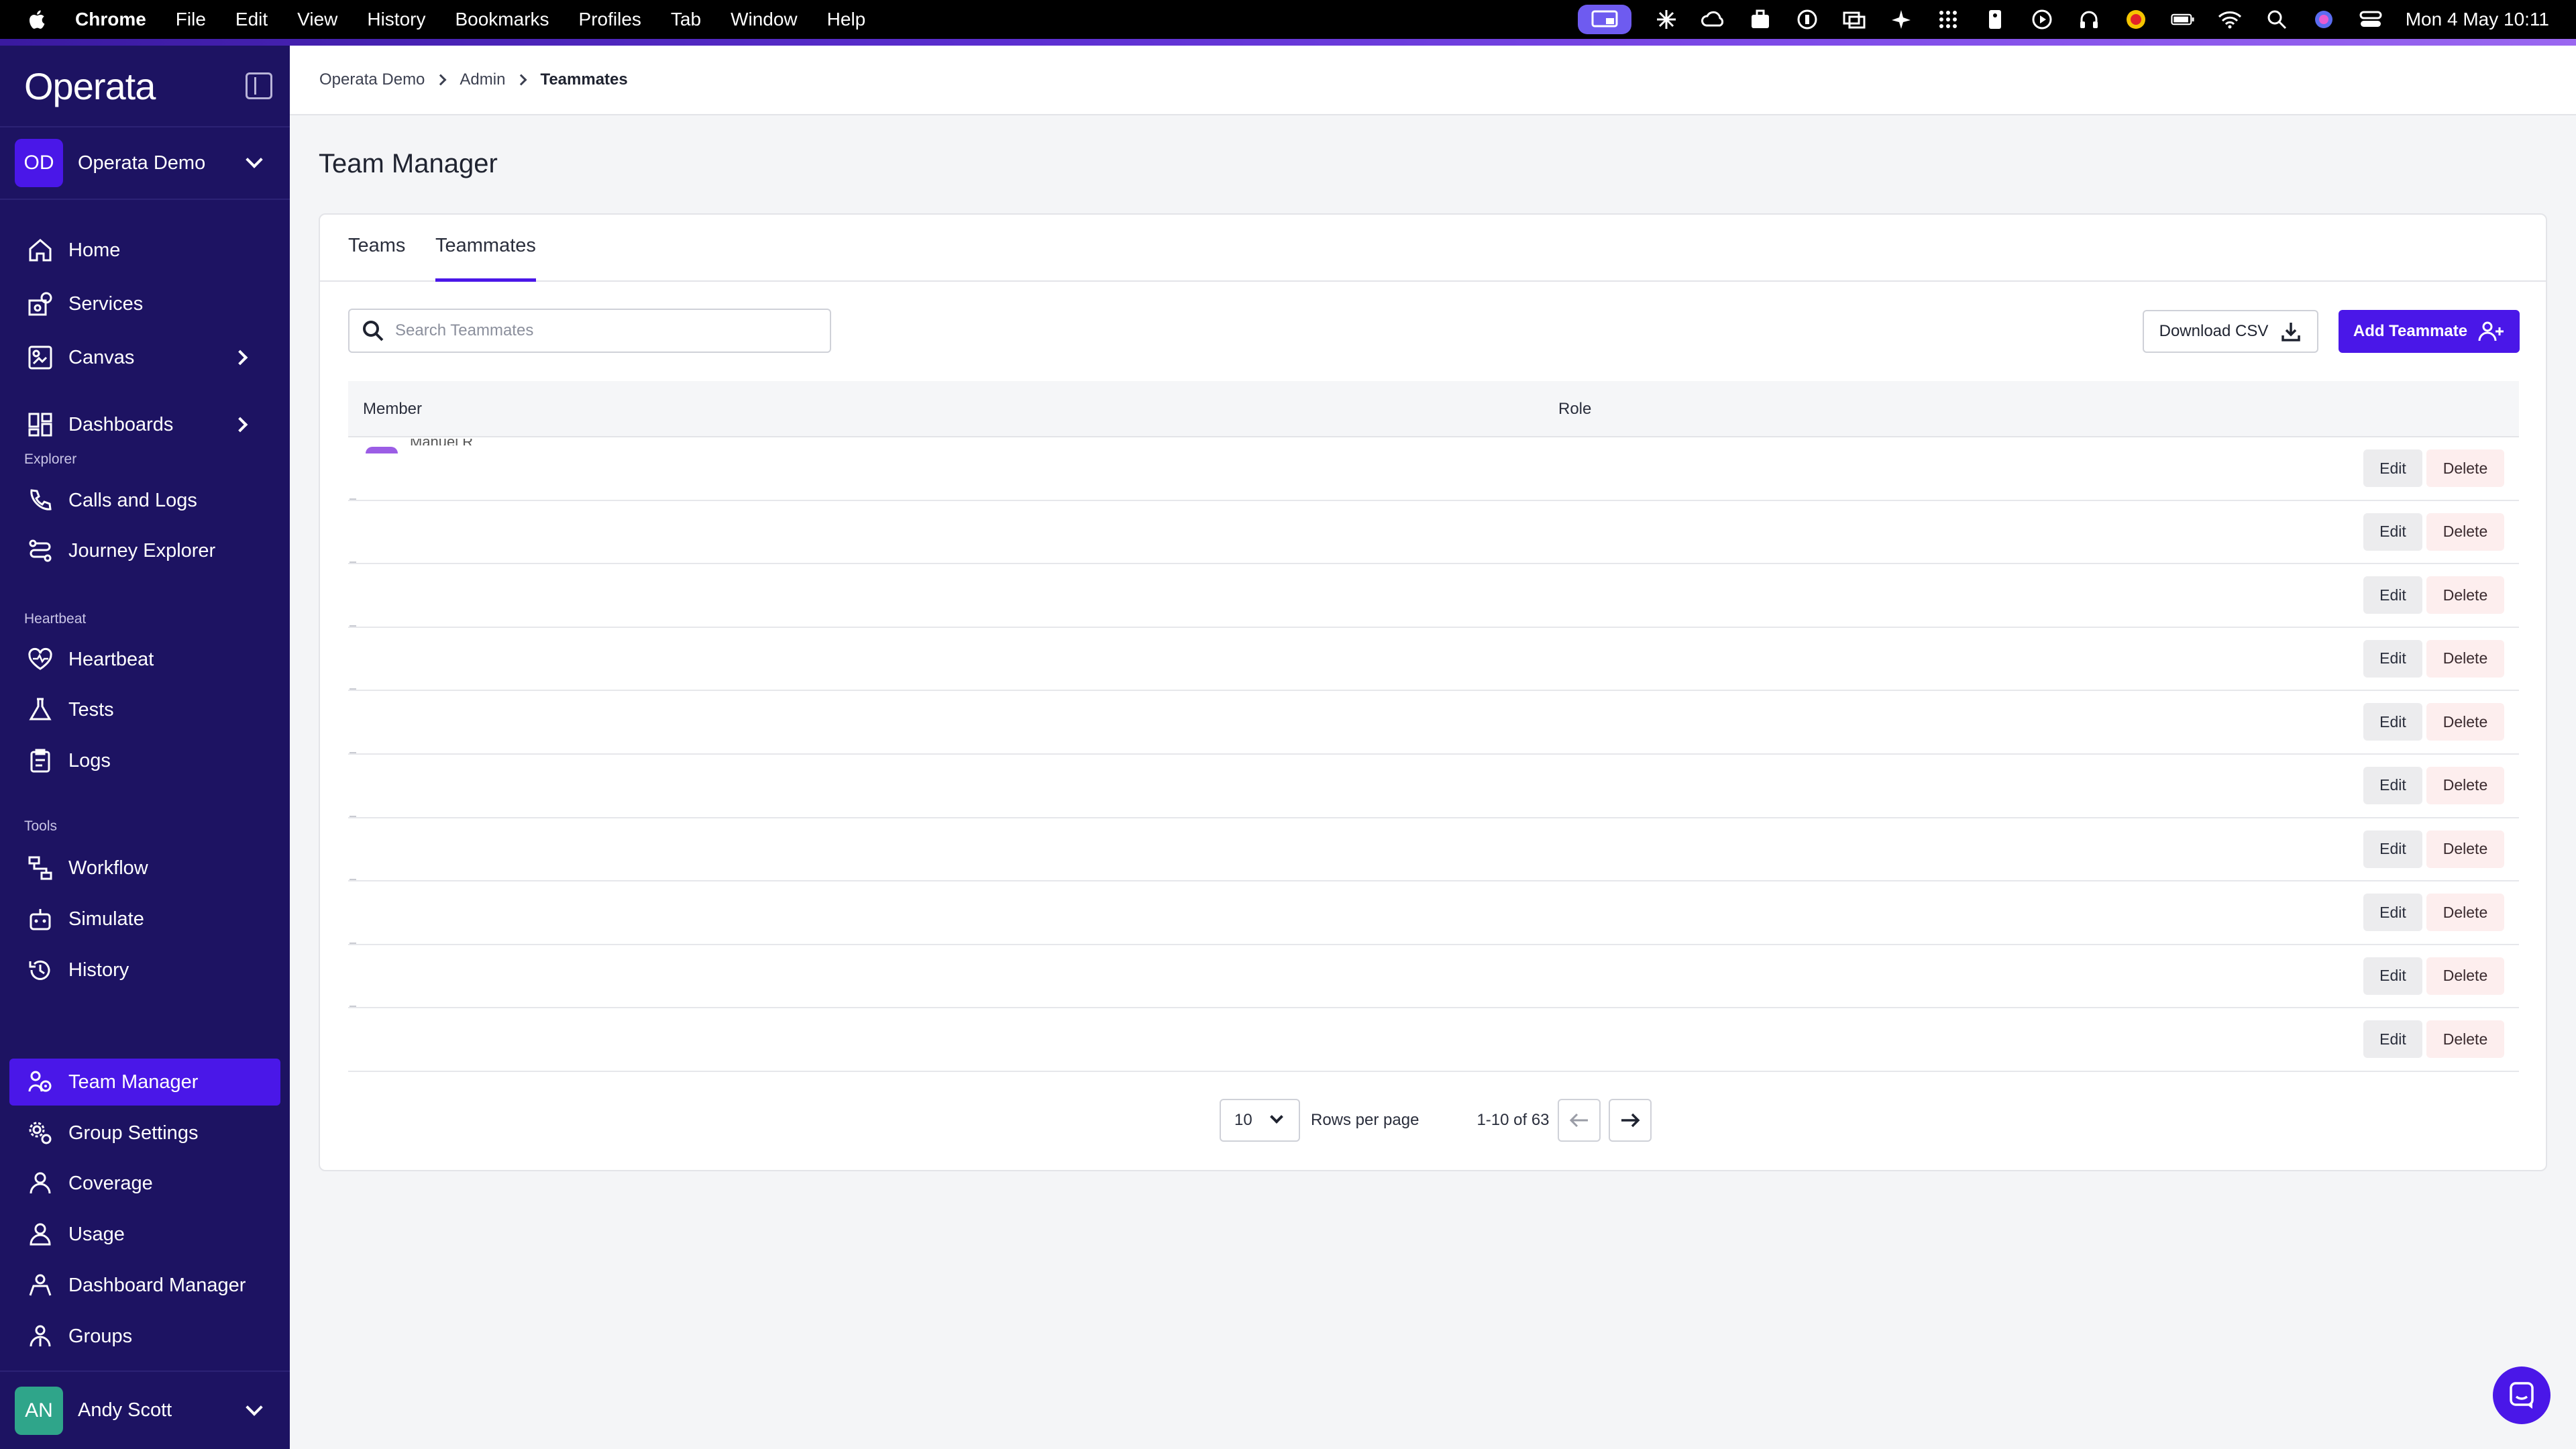  What do you see at coordinates (111, 659) in the screenshot?
I see `sidebar-item-label: Heartbeat` at bounding box center [111, 659].